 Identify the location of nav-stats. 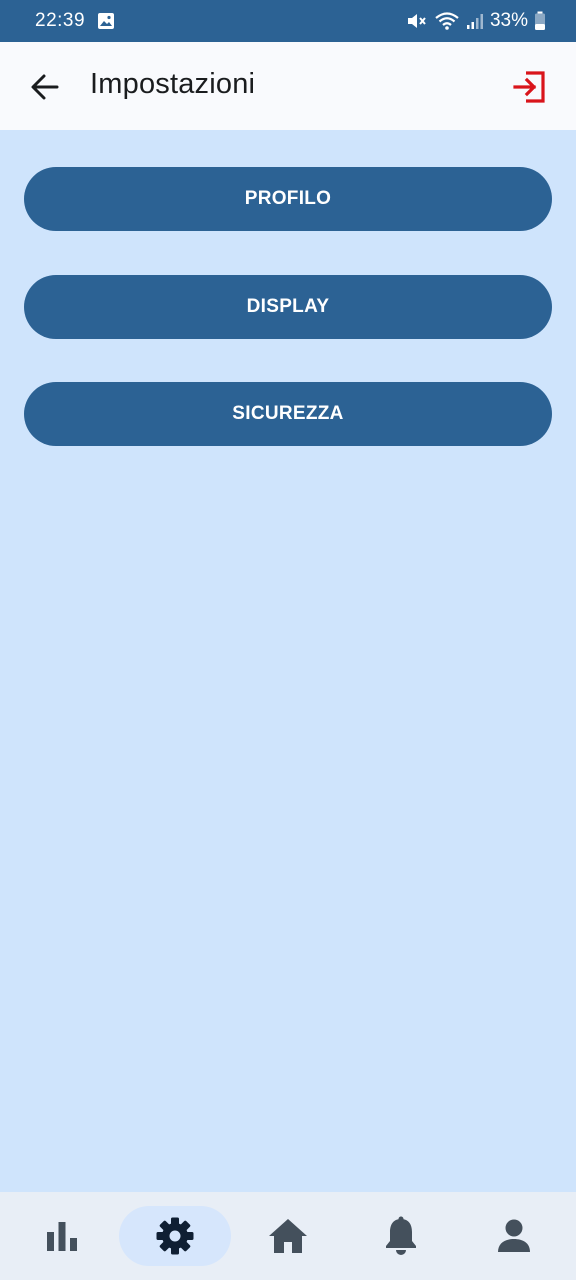
(62, 1236).